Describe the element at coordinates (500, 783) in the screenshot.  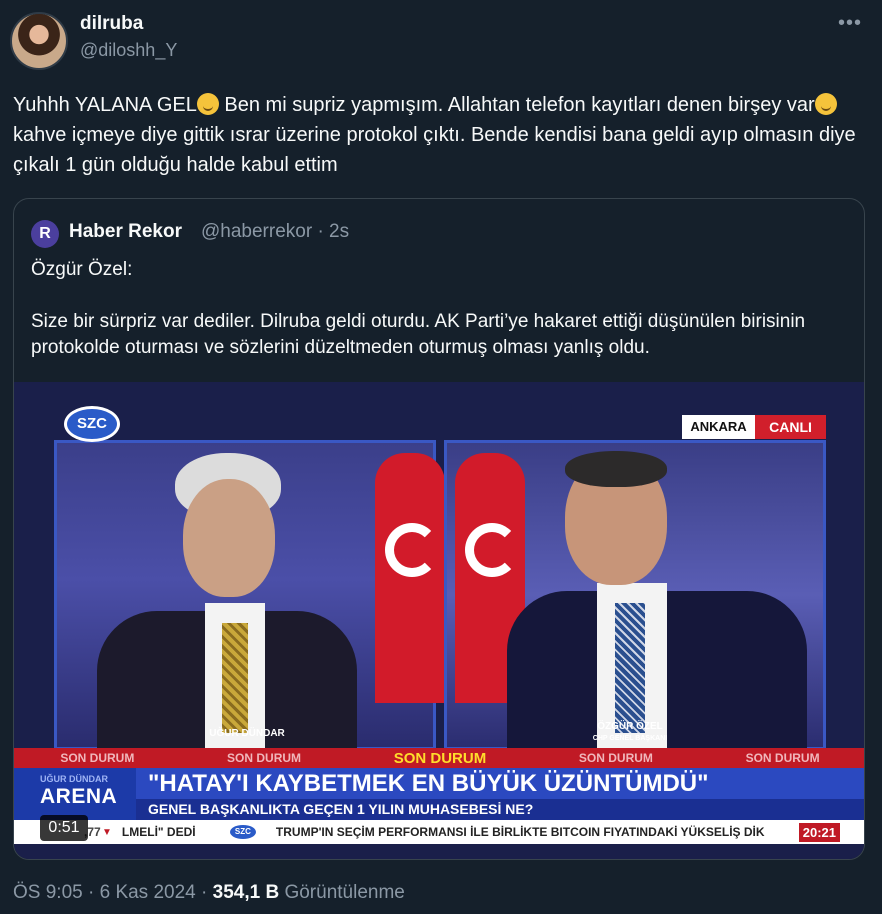
I see `news-headline: "HATAY'I KAYBETMEK EN BÜYÜK ÜZÜNTÜMDÜ"` at that location.